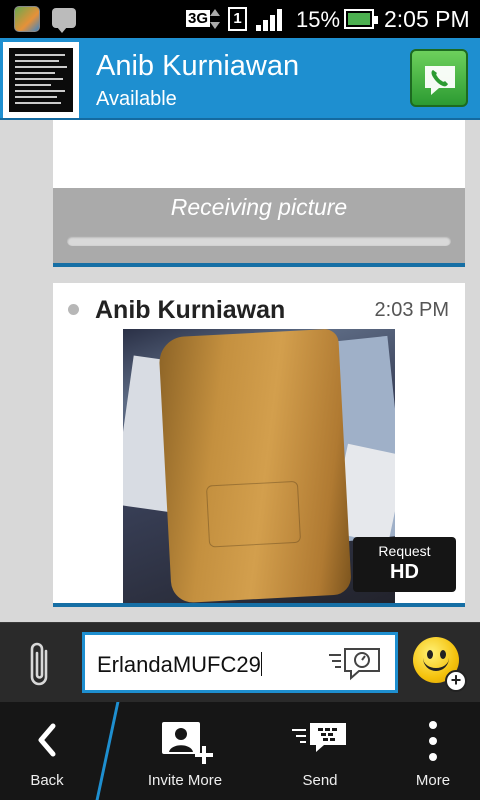 This screenshot has height=800, width=480. I want to click on battery-icon, so click(361, 19).